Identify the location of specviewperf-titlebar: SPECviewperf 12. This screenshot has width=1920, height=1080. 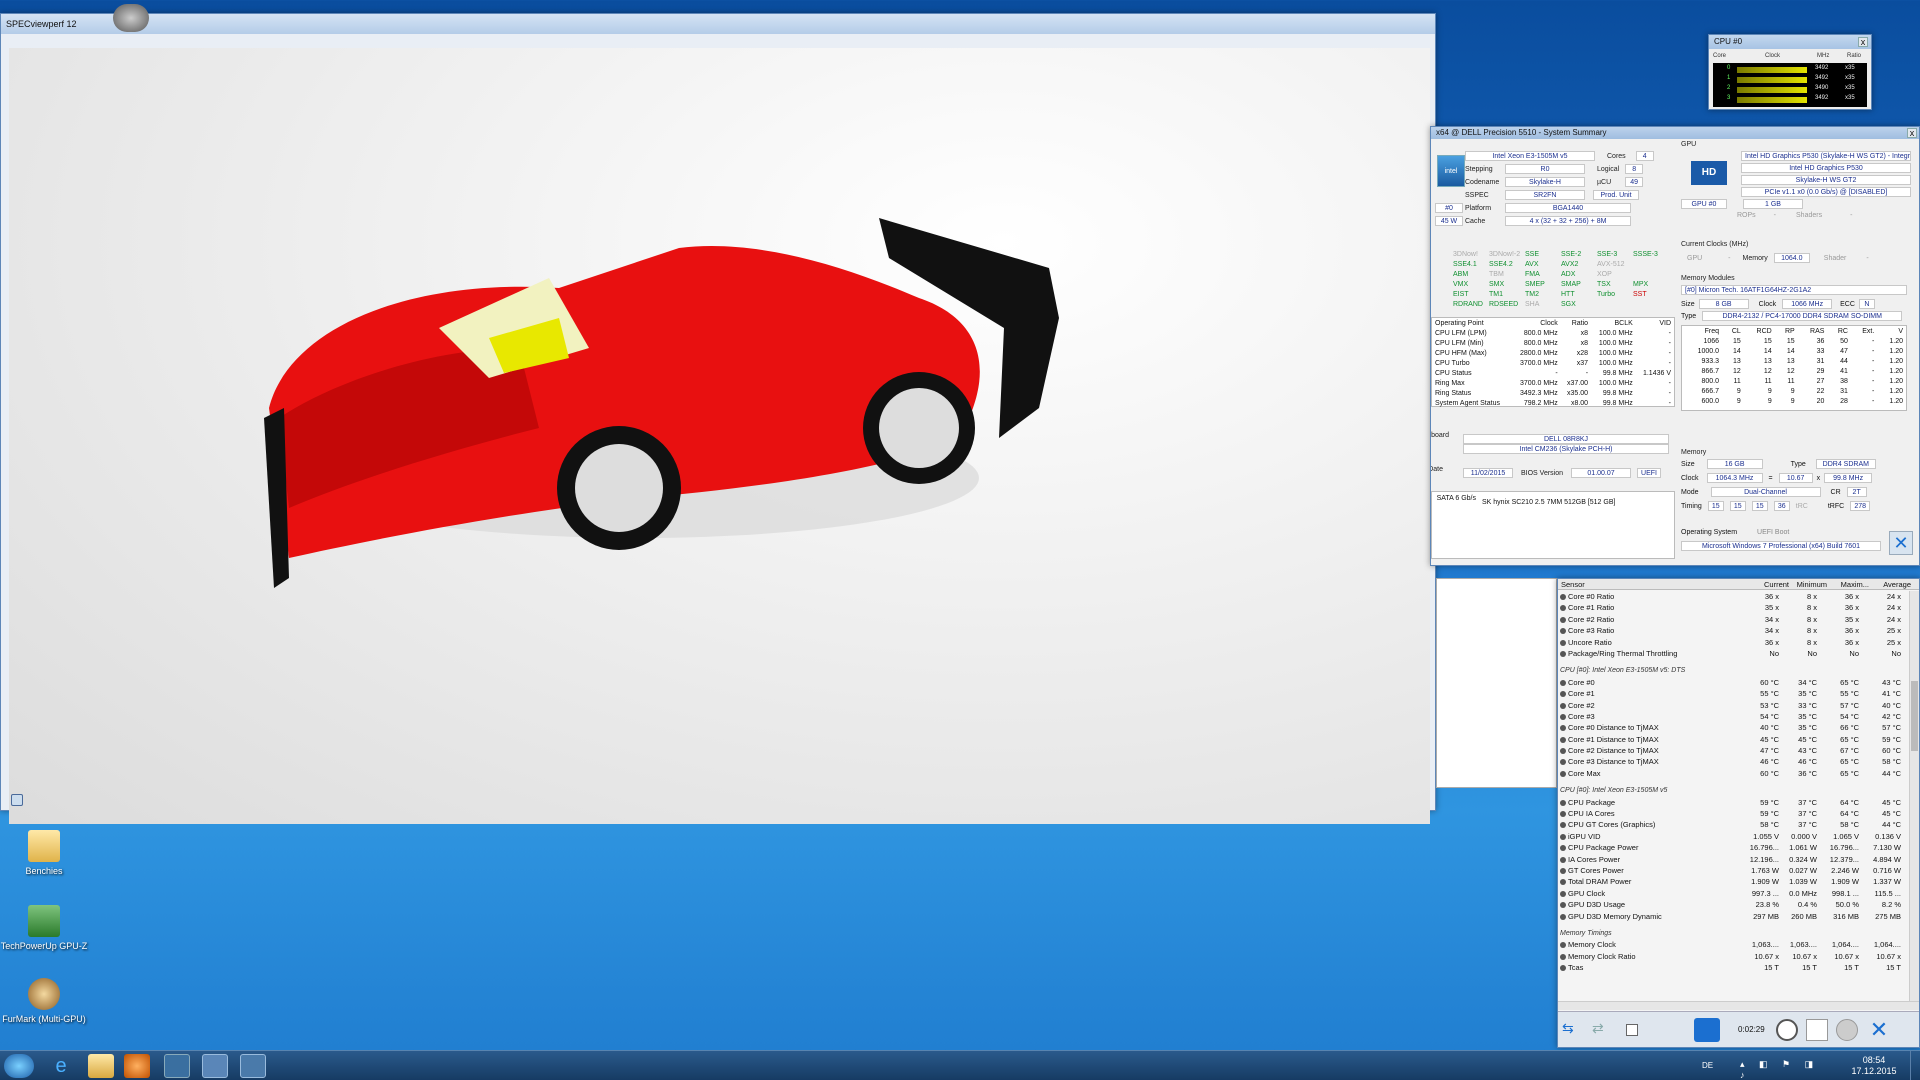
(718, 24).